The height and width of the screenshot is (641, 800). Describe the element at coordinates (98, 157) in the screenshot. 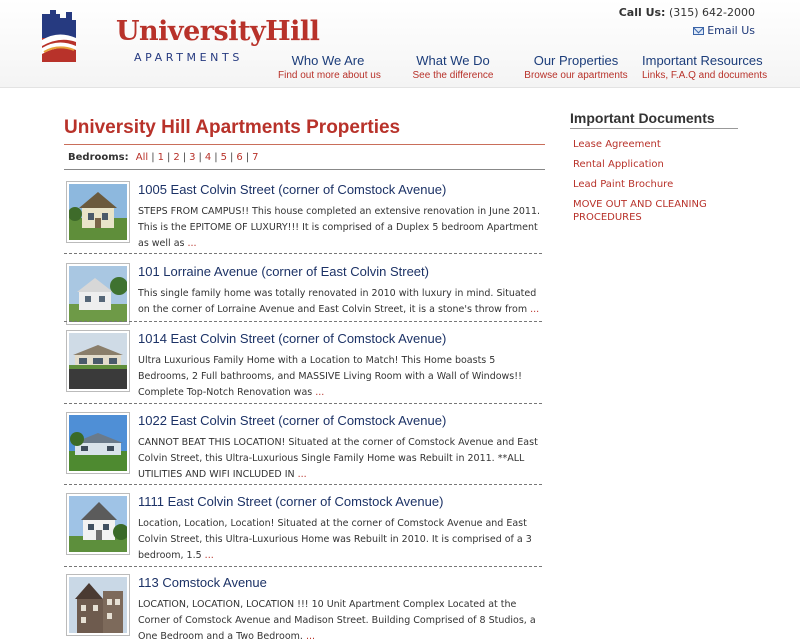

I see `bedrooms-filter-label: Bedrooms:` at that location.